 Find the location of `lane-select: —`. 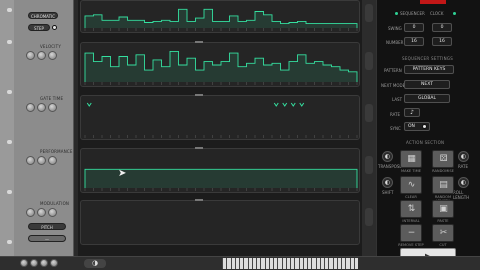

lane-select: — is located at coordinates (47, 238).